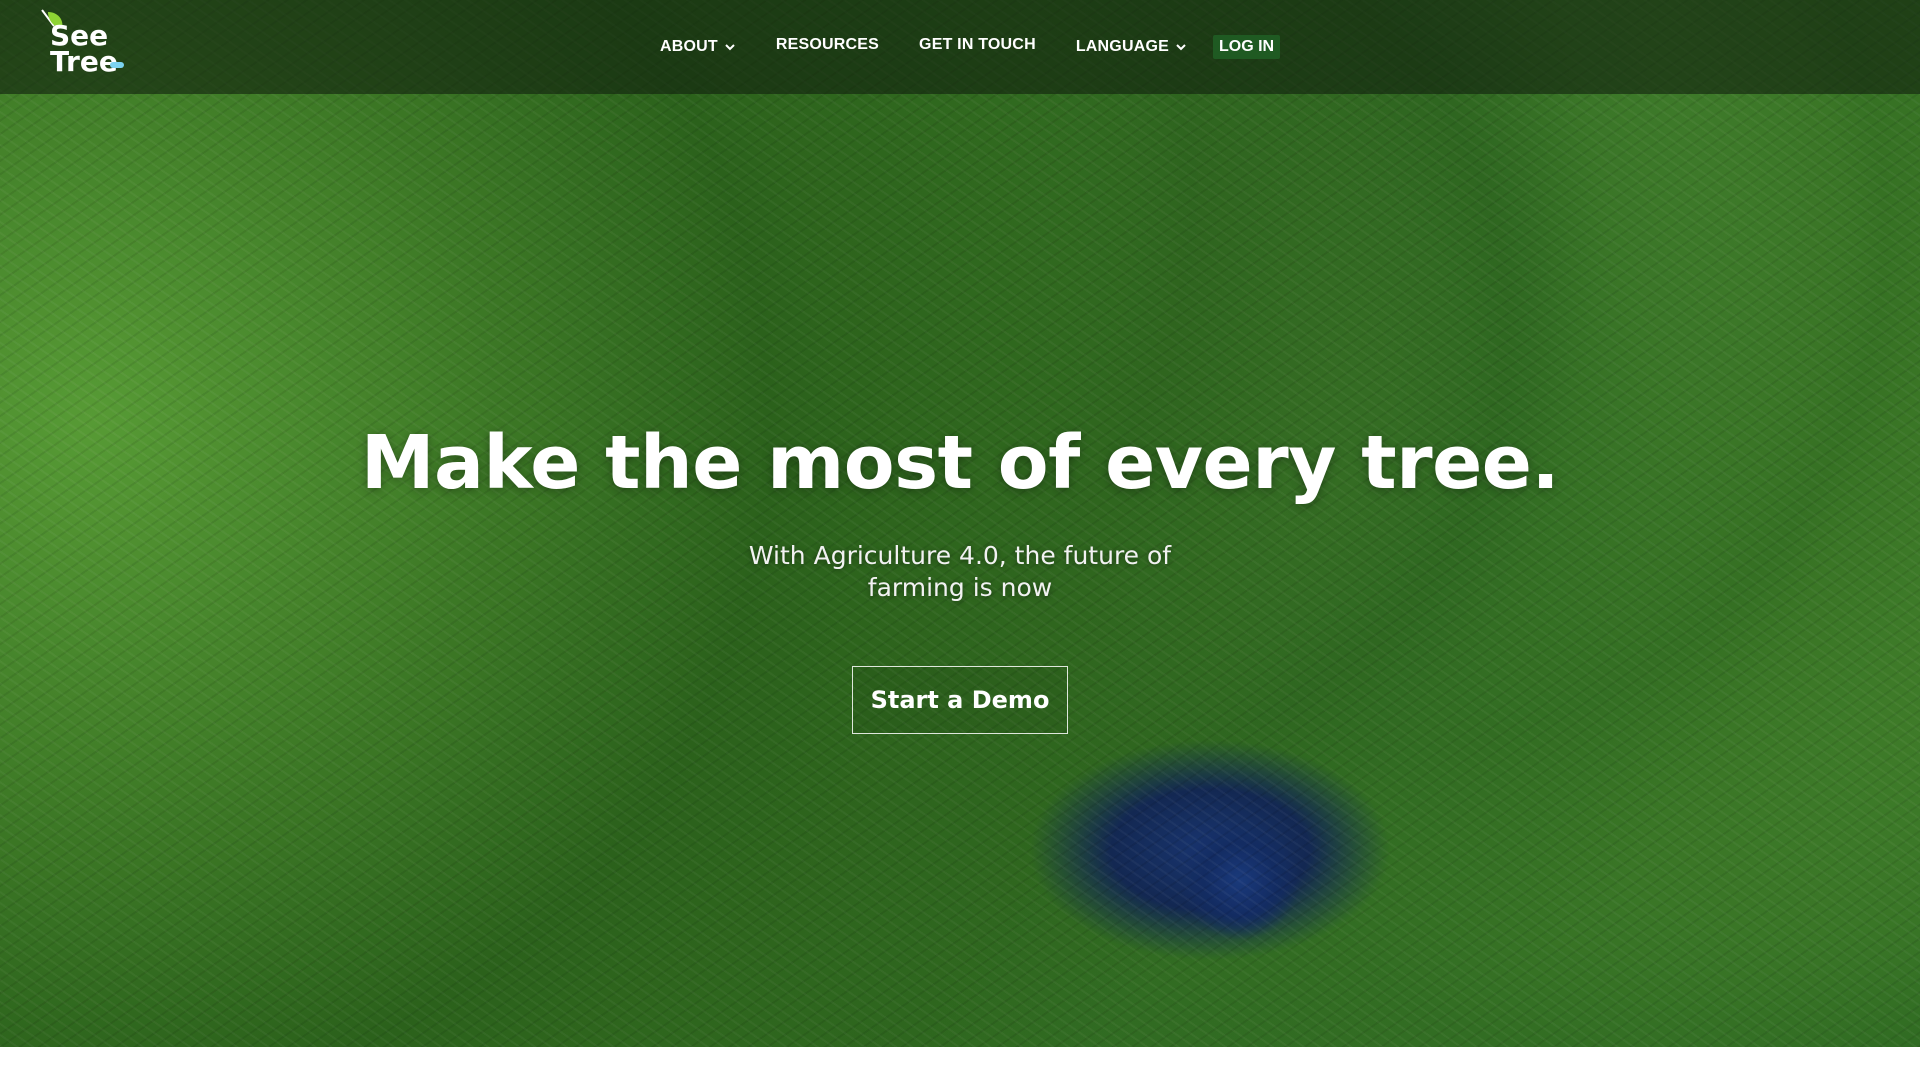  What do you see at coordinates (84, 61) in the screenshot?
I see `logo-word-tree: Tree` at bounding box center [84, 61].